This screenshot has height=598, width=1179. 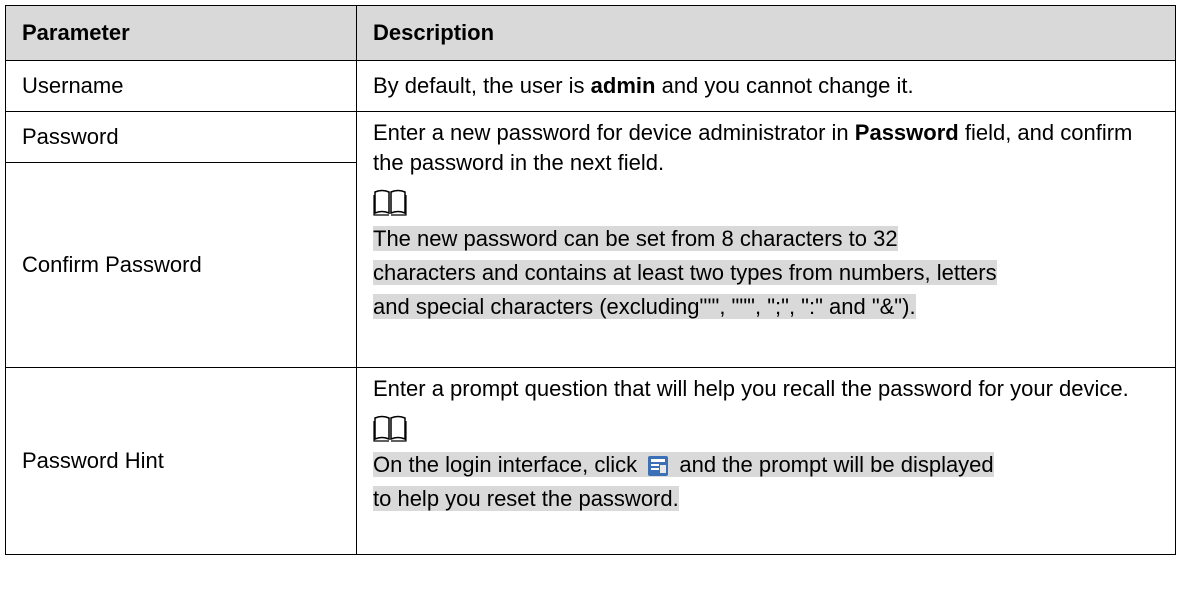 I want to click on prompt-icon, so click(x=658, y=466).